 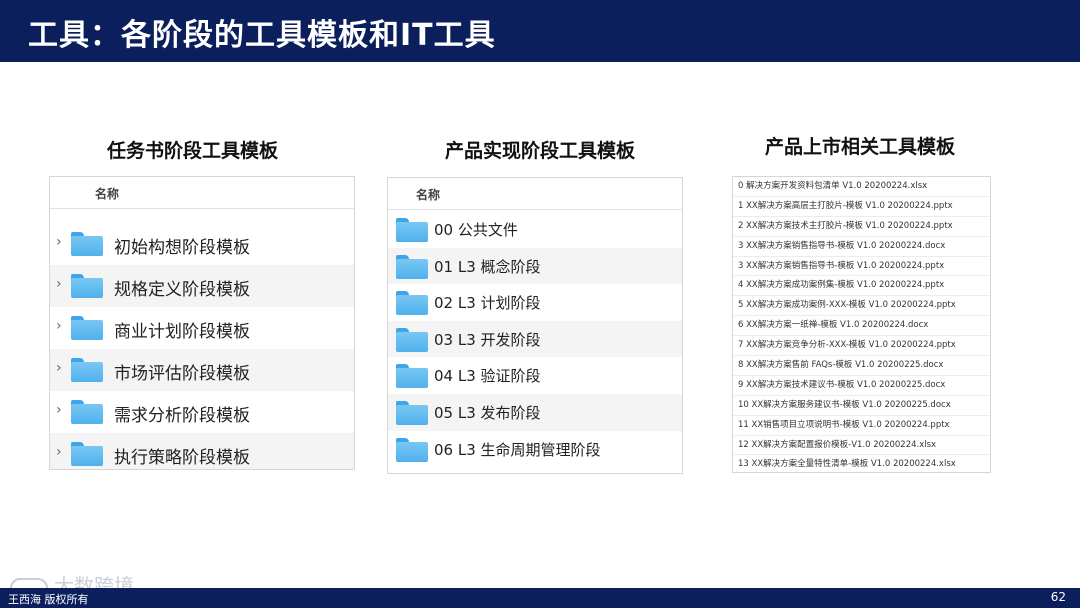 I want to click on title-bar: 工具：各阶段的工具模板和IT工具, so click(x=540, y=31).